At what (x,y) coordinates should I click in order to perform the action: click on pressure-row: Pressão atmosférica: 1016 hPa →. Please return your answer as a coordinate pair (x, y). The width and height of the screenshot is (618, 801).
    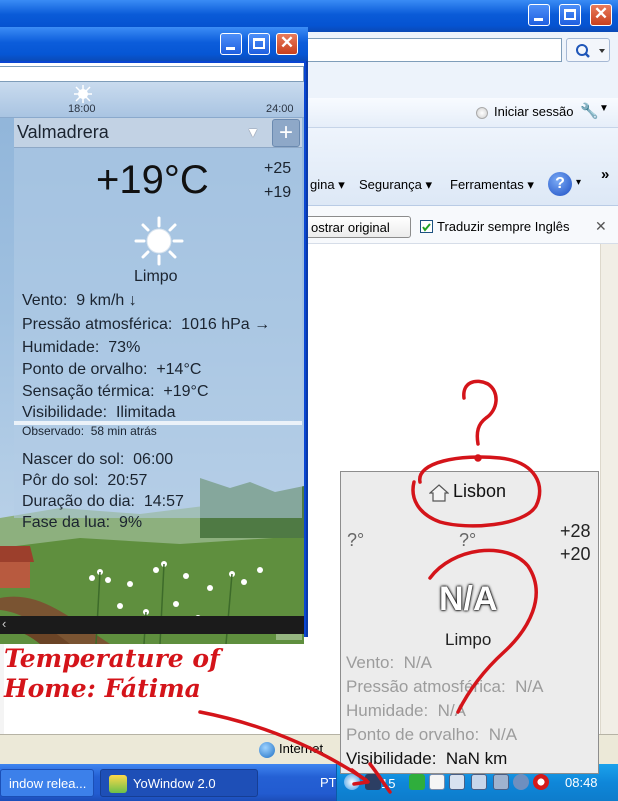
    Looking at the image, I should click on (146, 325).